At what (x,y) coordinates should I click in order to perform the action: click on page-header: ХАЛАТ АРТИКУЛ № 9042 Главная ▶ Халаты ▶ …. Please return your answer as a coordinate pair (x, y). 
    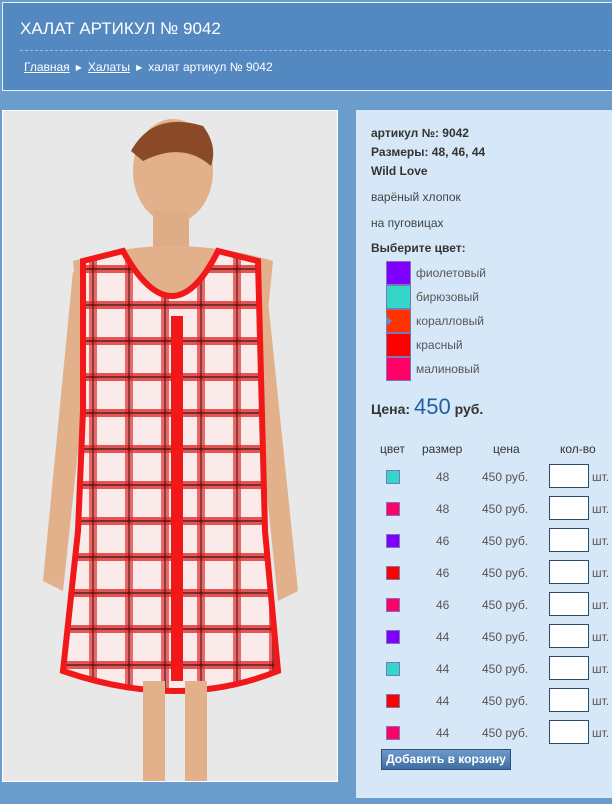
    Looking at the image, I should click on (307, 46).